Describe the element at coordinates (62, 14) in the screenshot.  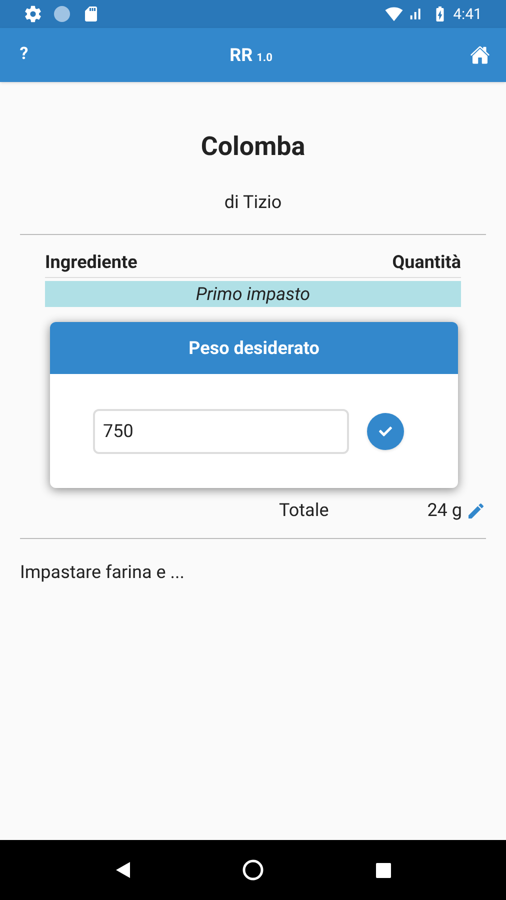
I see `loading-icon` at that location.